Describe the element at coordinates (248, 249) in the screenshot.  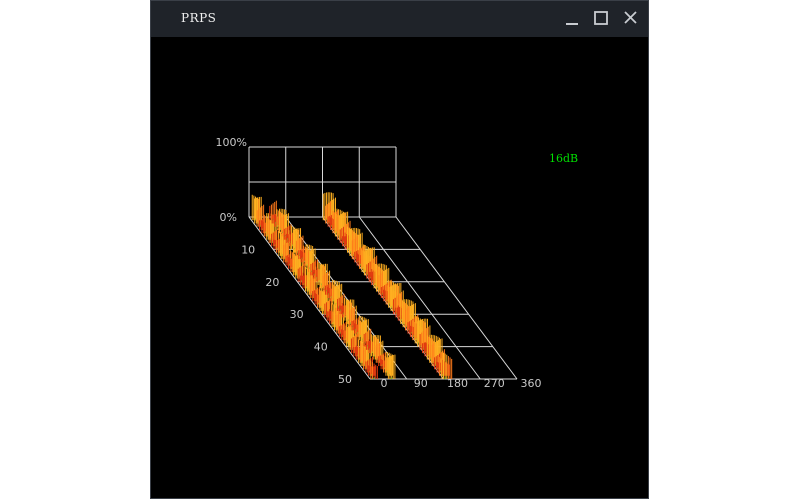
I see `cycle-axis-label: 10` at that location.